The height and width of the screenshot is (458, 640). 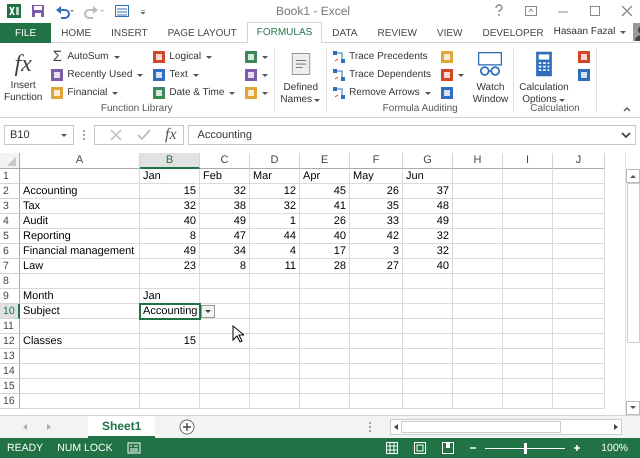 I want to click on ribbon-tab: FORMULAS, so click(x=284, y=32).